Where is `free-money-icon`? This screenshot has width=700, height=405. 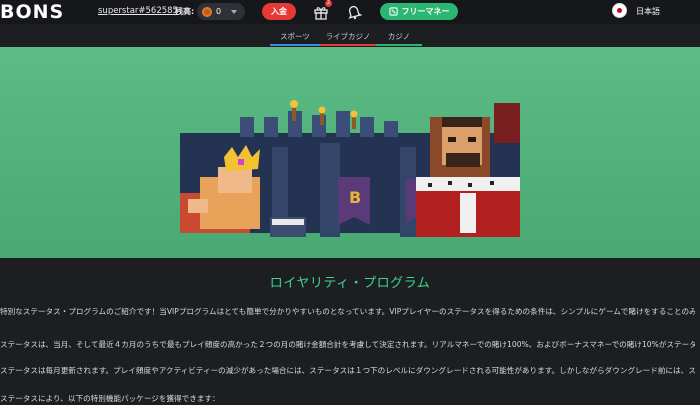 free-money-icon is located at coordinates (393, 11).